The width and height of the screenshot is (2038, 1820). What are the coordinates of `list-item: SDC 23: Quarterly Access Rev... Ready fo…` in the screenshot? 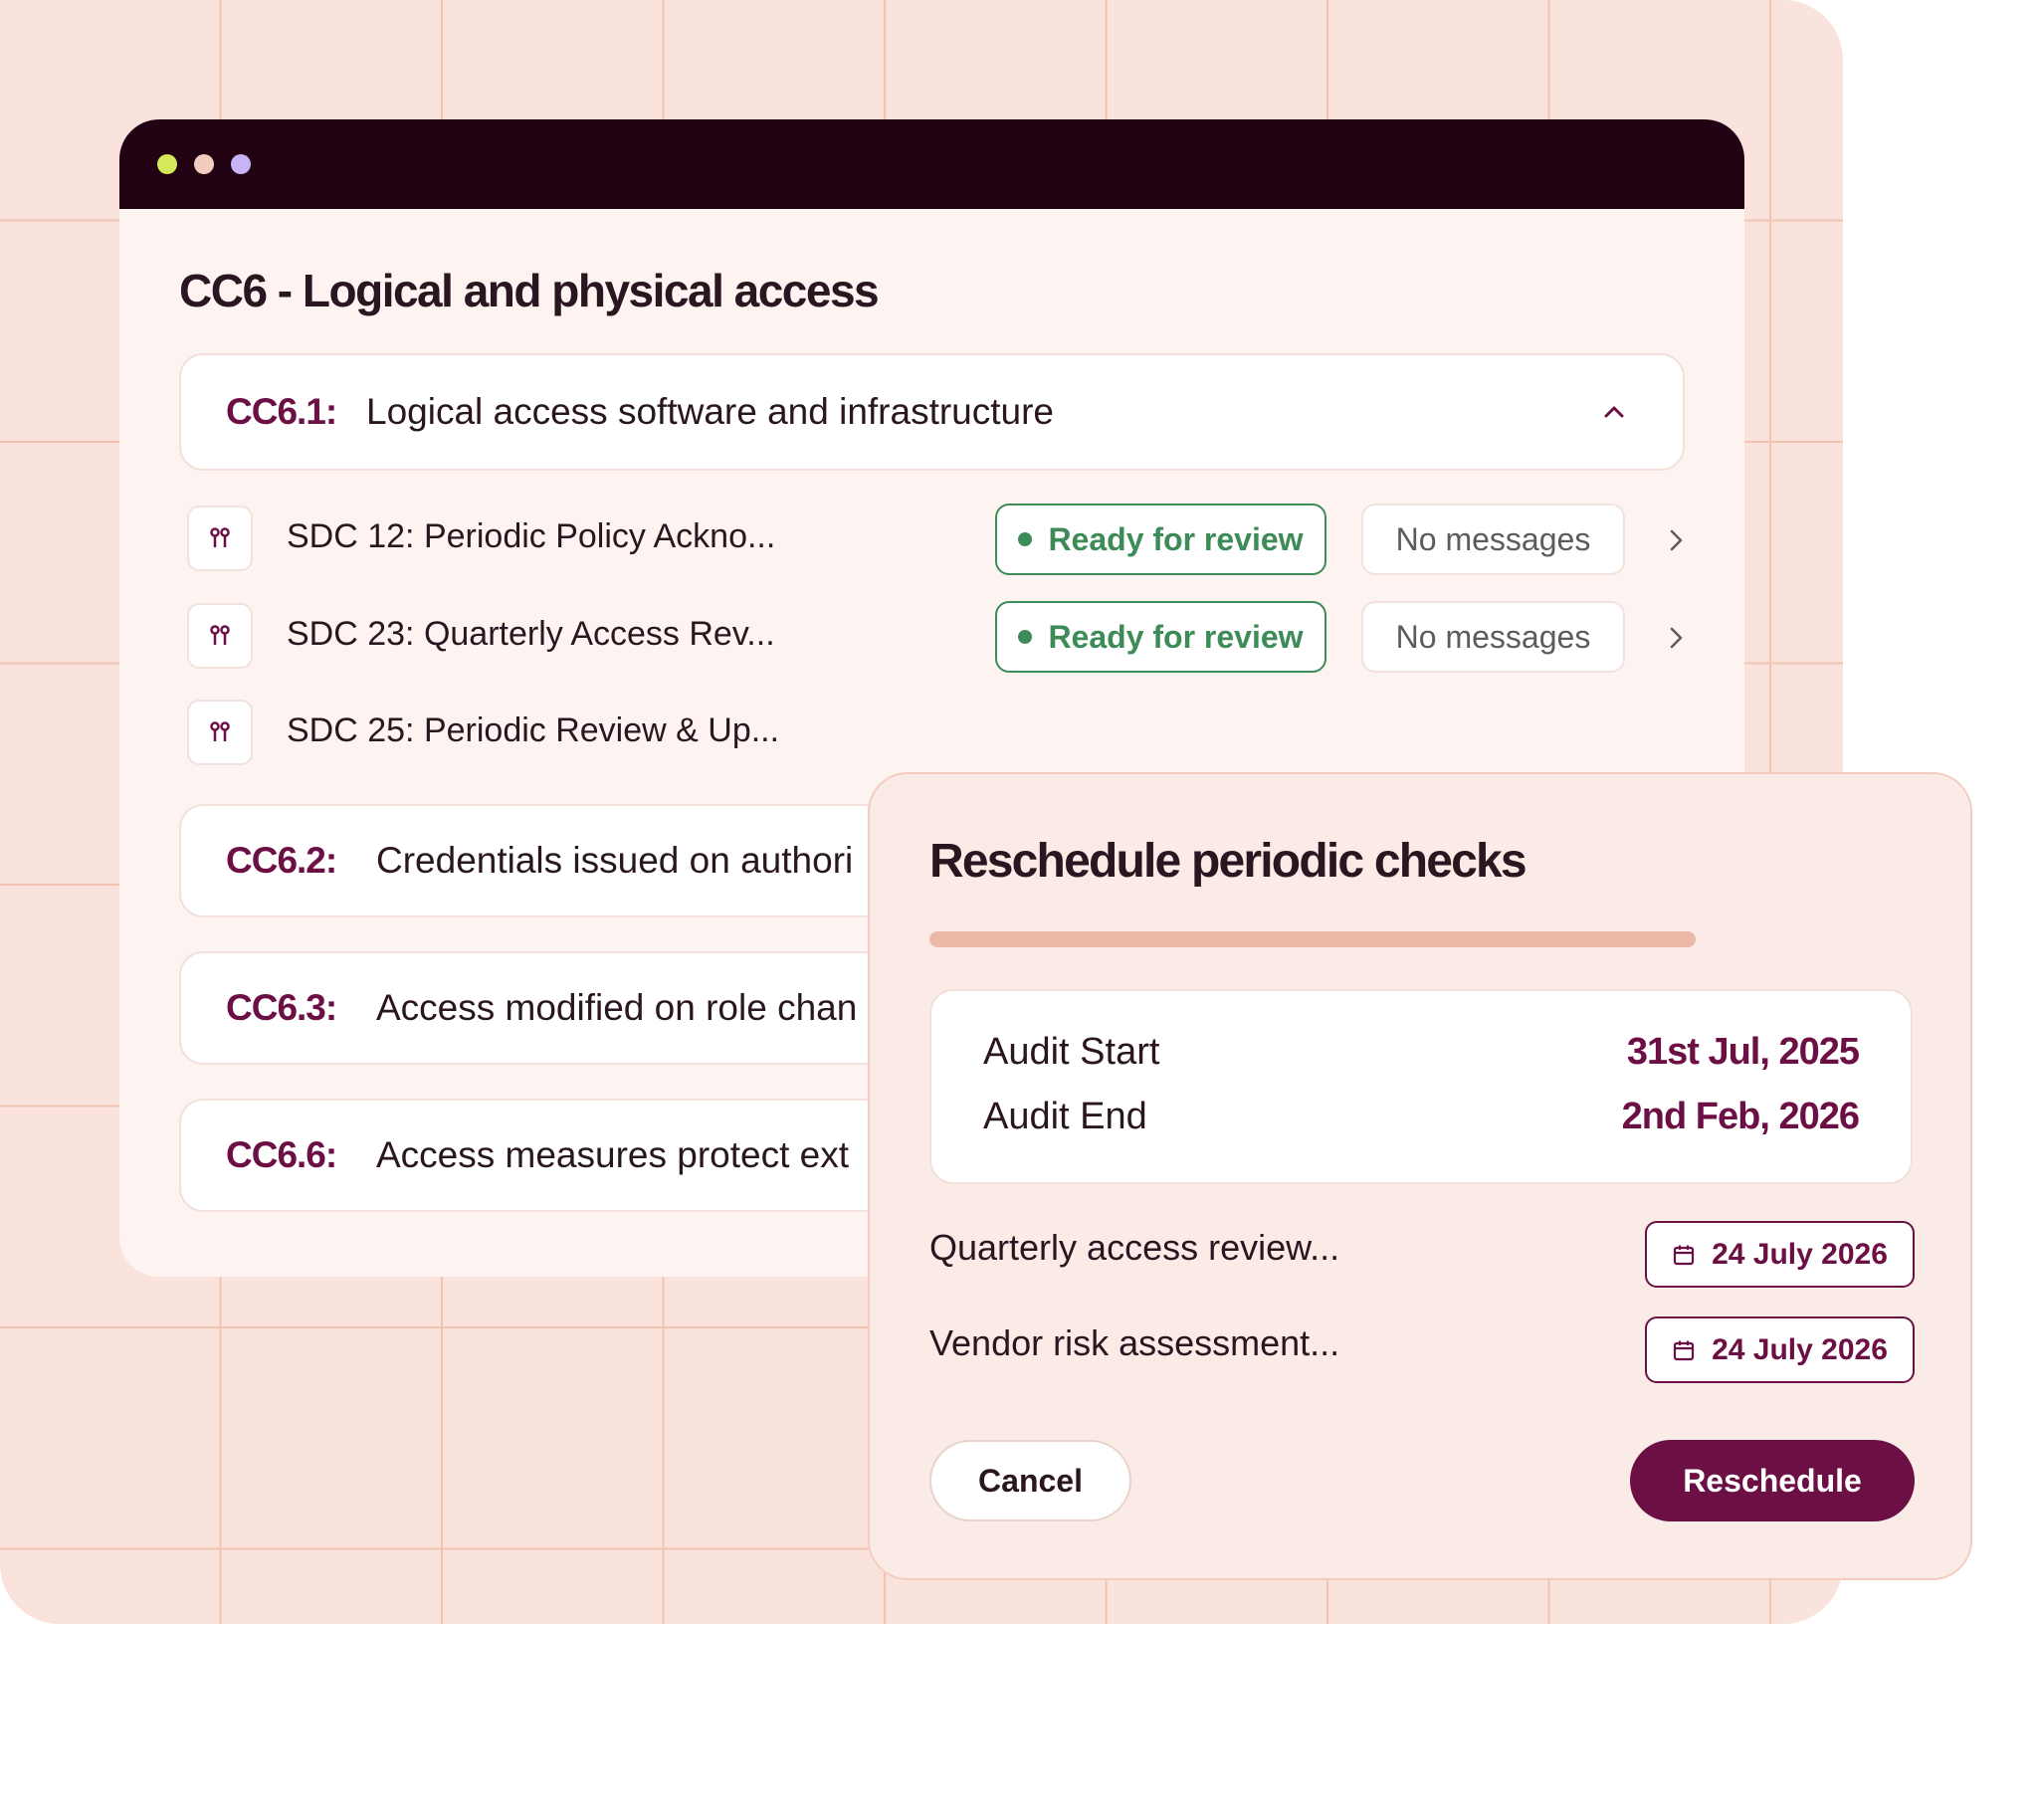 It's located at (935, 637).